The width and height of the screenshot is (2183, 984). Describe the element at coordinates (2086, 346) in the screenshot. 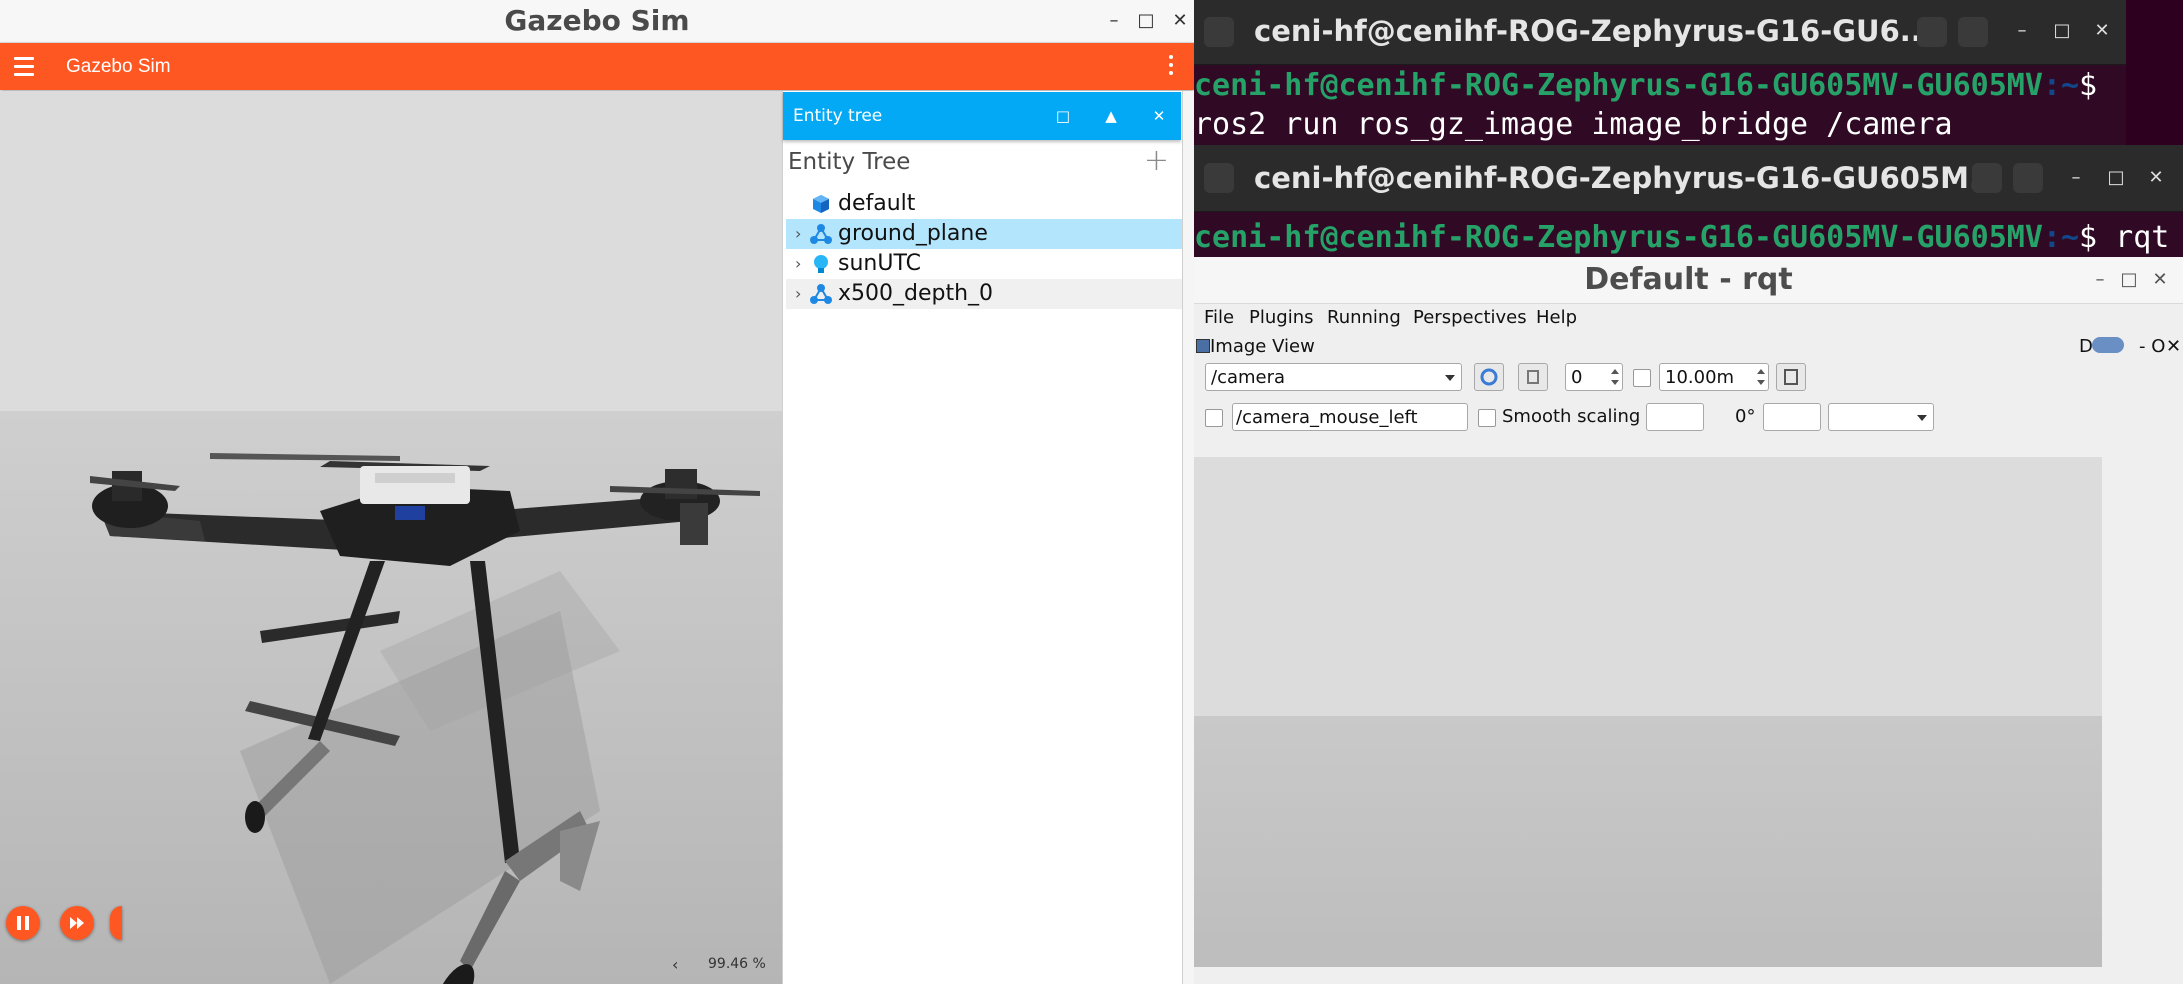

I see `plugin-dock-controls: D` at that location.